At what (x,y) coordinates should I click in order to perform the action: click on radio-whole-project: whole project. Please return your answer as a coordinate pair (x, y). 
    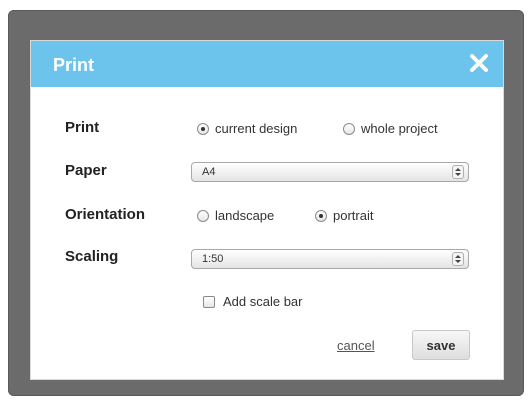
    Looking at the image, I should click on (390, 128).